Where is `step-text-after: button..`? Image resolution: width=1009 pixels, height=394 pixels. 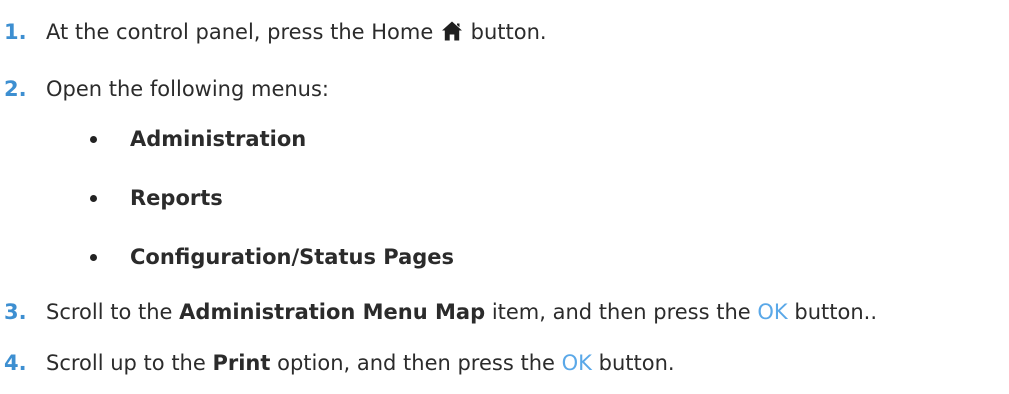 step-text-after: button.. is located at coordinates (835, 312).